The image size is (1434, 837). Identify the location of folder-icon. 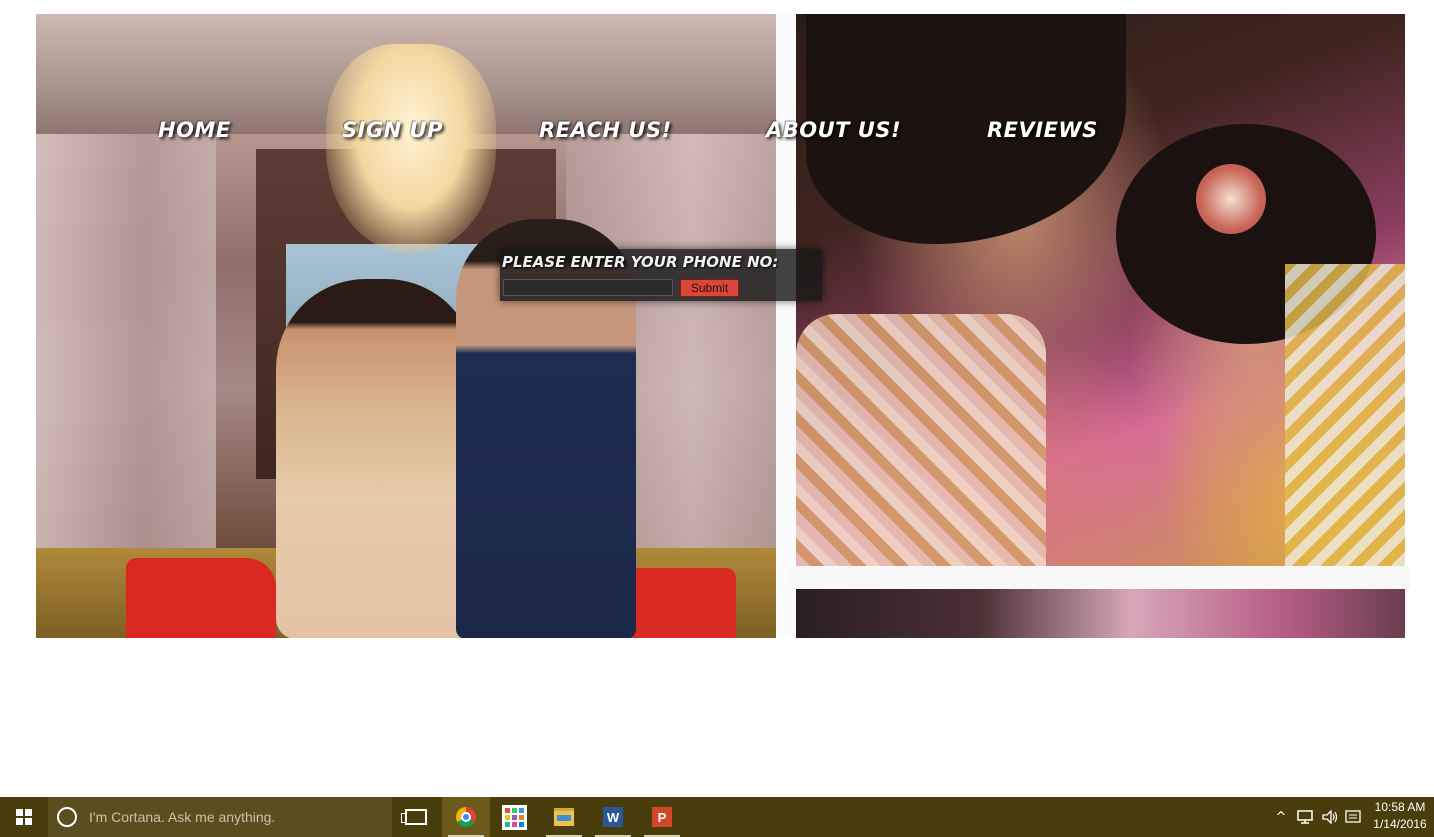
(564, 817).